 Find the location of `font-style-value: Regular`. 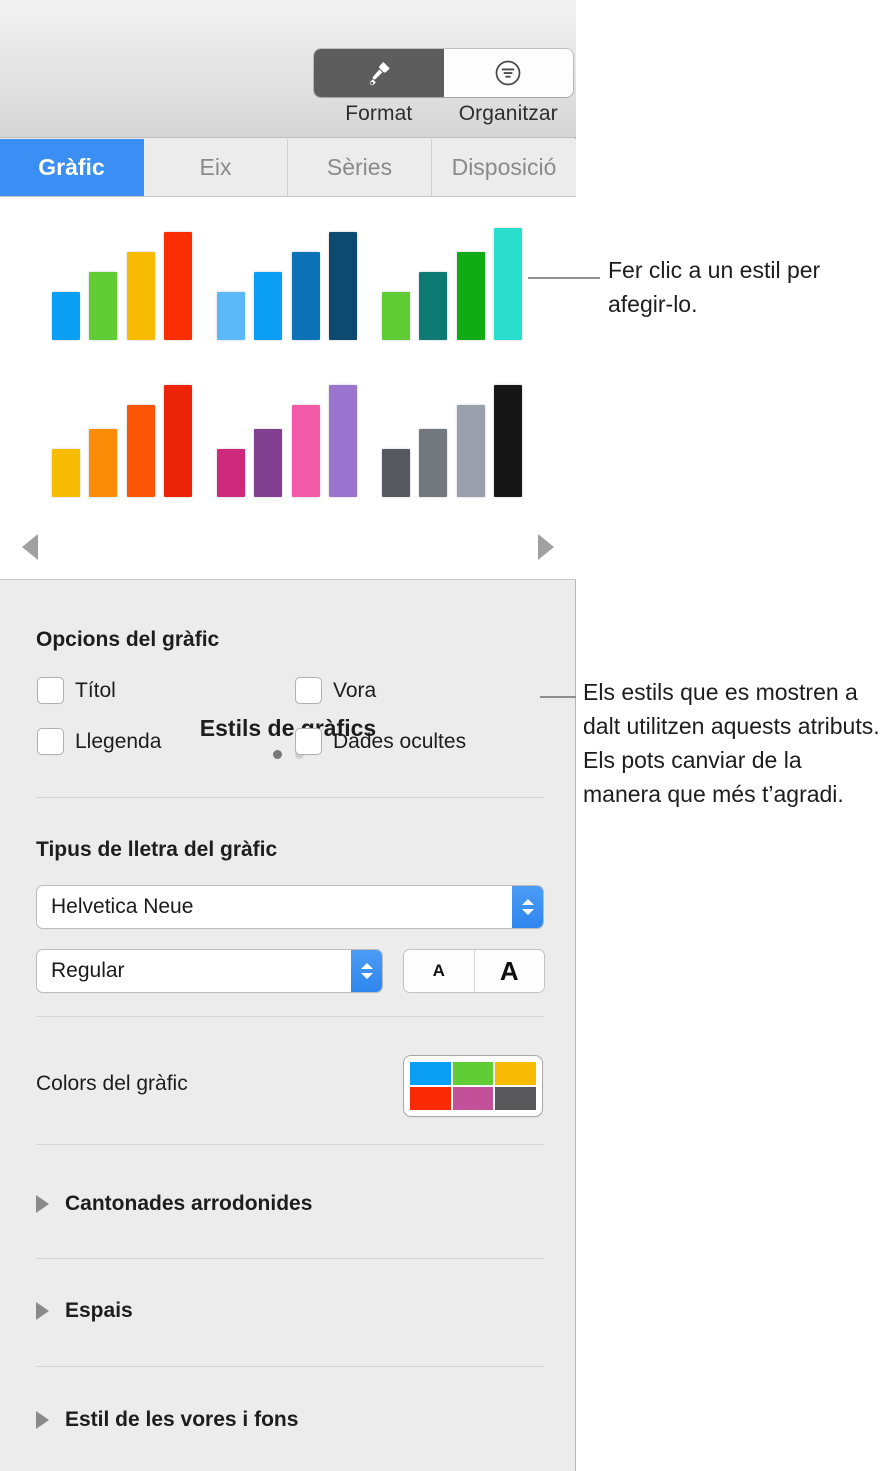

font-style-value: Regular is located at coordinates (88, 970).